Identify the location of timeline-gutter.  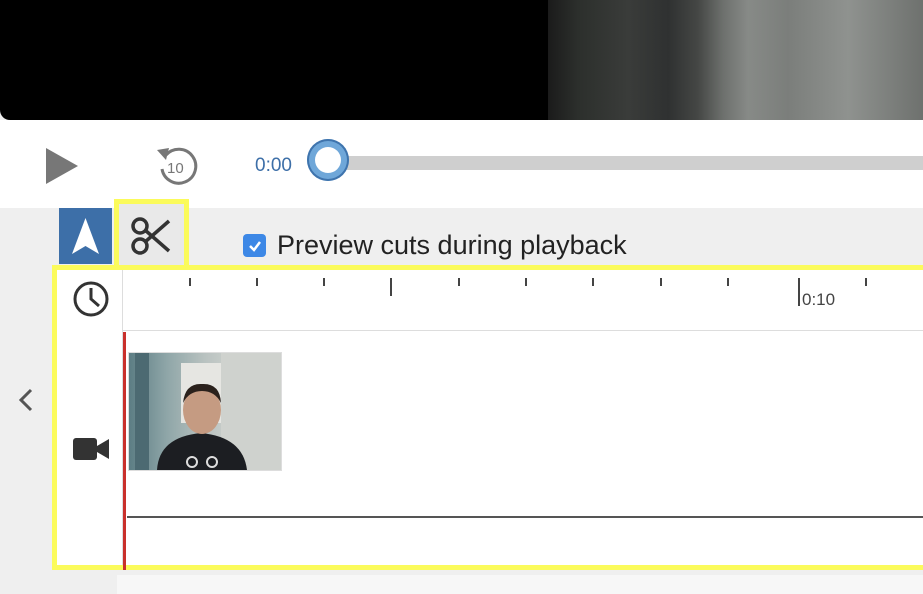
(90, 417).